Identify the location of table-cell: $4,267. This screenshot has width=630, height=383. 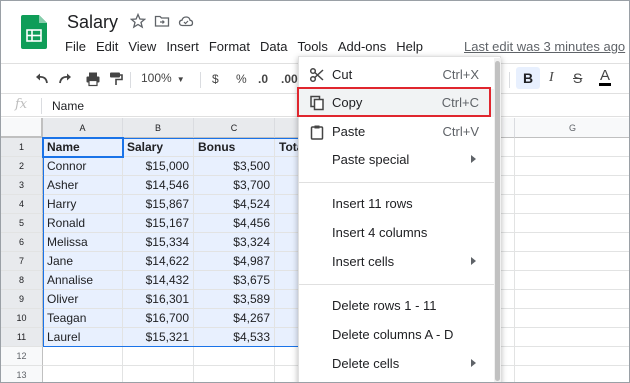
(234, 318).